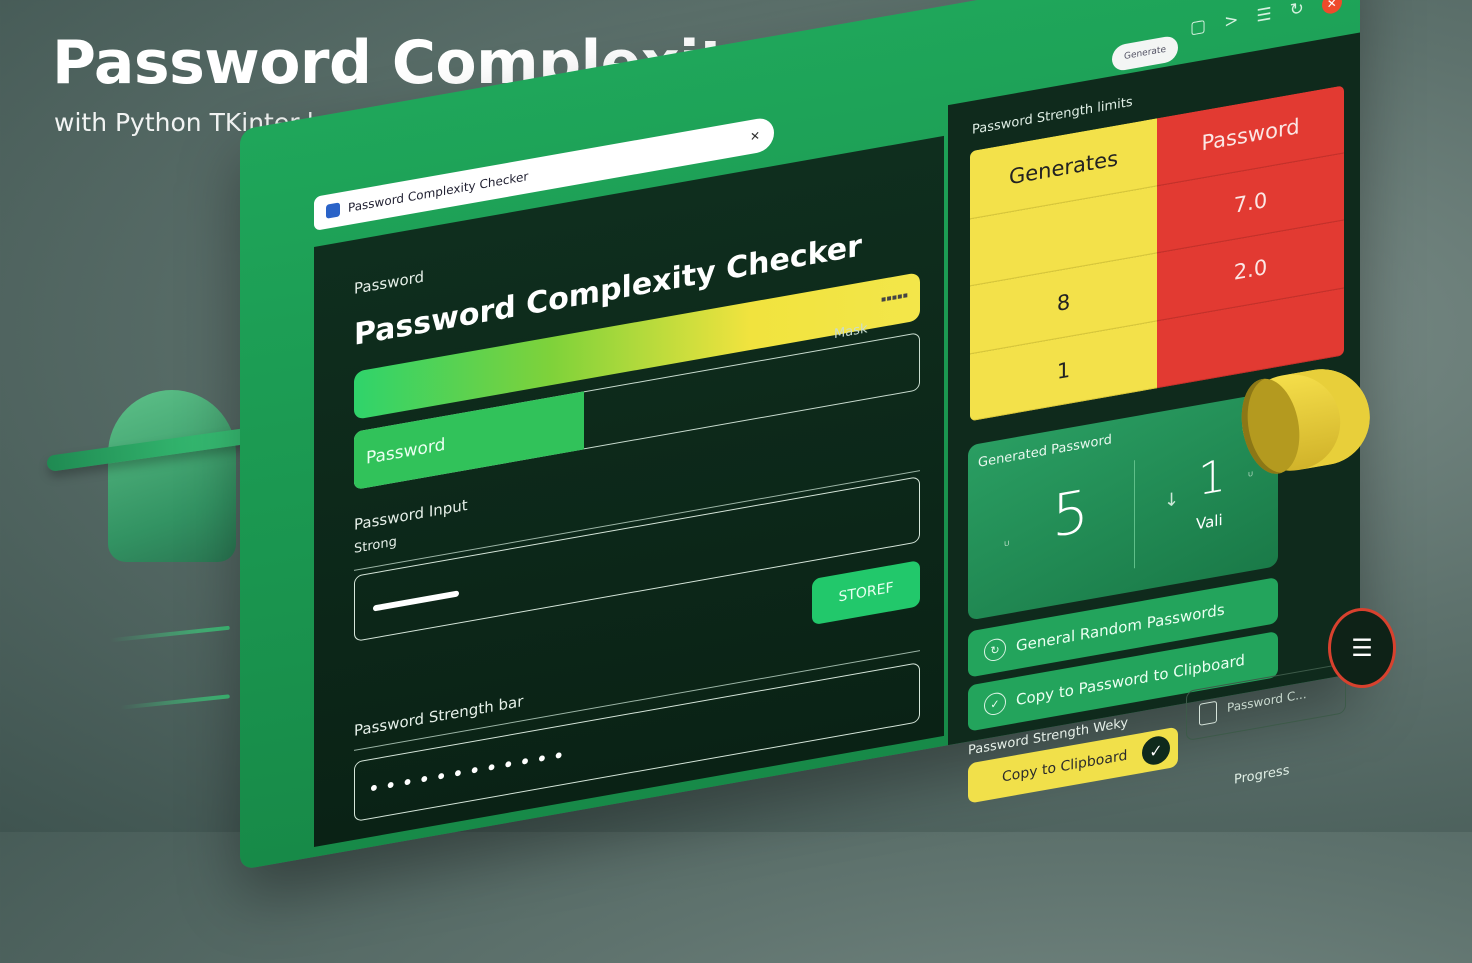 Image resolution: width=1472 pixels, height=963 pixels. I want to click on strong-label: Strong, so click(375, 545).